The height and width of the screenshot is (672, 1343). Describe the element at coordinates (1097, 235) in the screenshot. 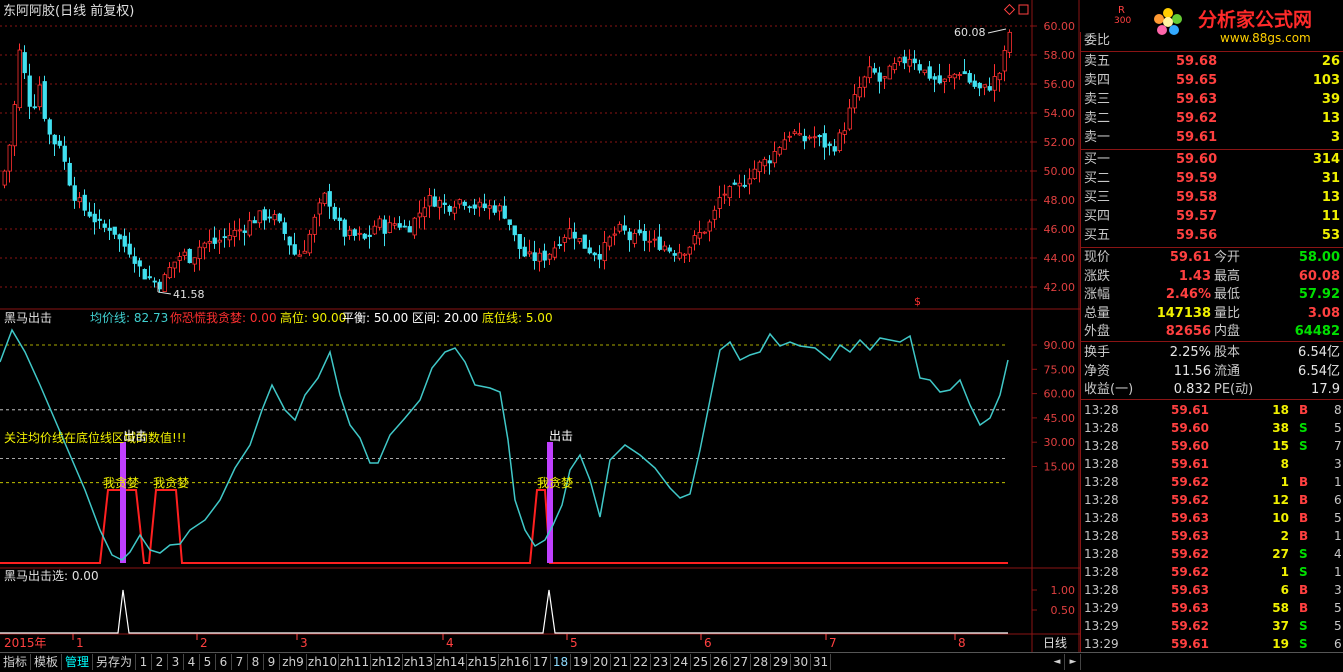

I see `bid-label: 买五` at that location.